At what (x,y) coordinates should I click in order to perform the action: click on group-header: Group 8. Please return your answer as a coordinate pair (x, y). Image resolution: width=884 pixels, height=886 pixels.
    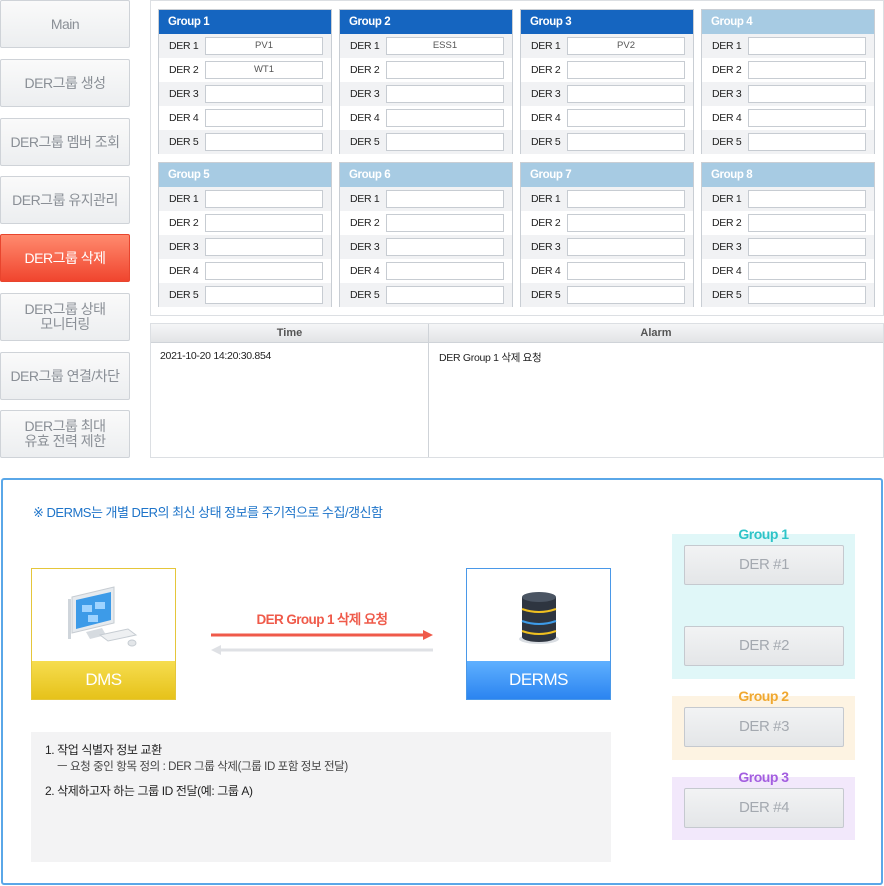
    Looking at the image, I should click on (788, 175).